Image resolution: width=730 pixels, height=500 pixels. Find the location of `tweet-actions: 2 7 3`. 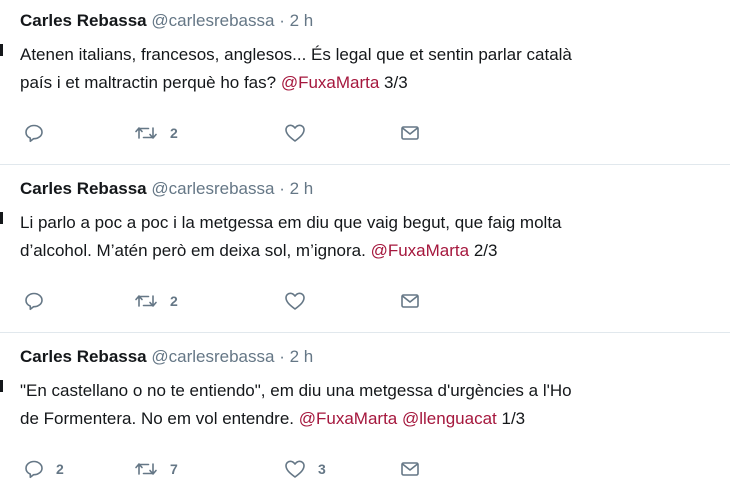

tweet-actions: 2 7 3 is located at coordinates (240, 469).